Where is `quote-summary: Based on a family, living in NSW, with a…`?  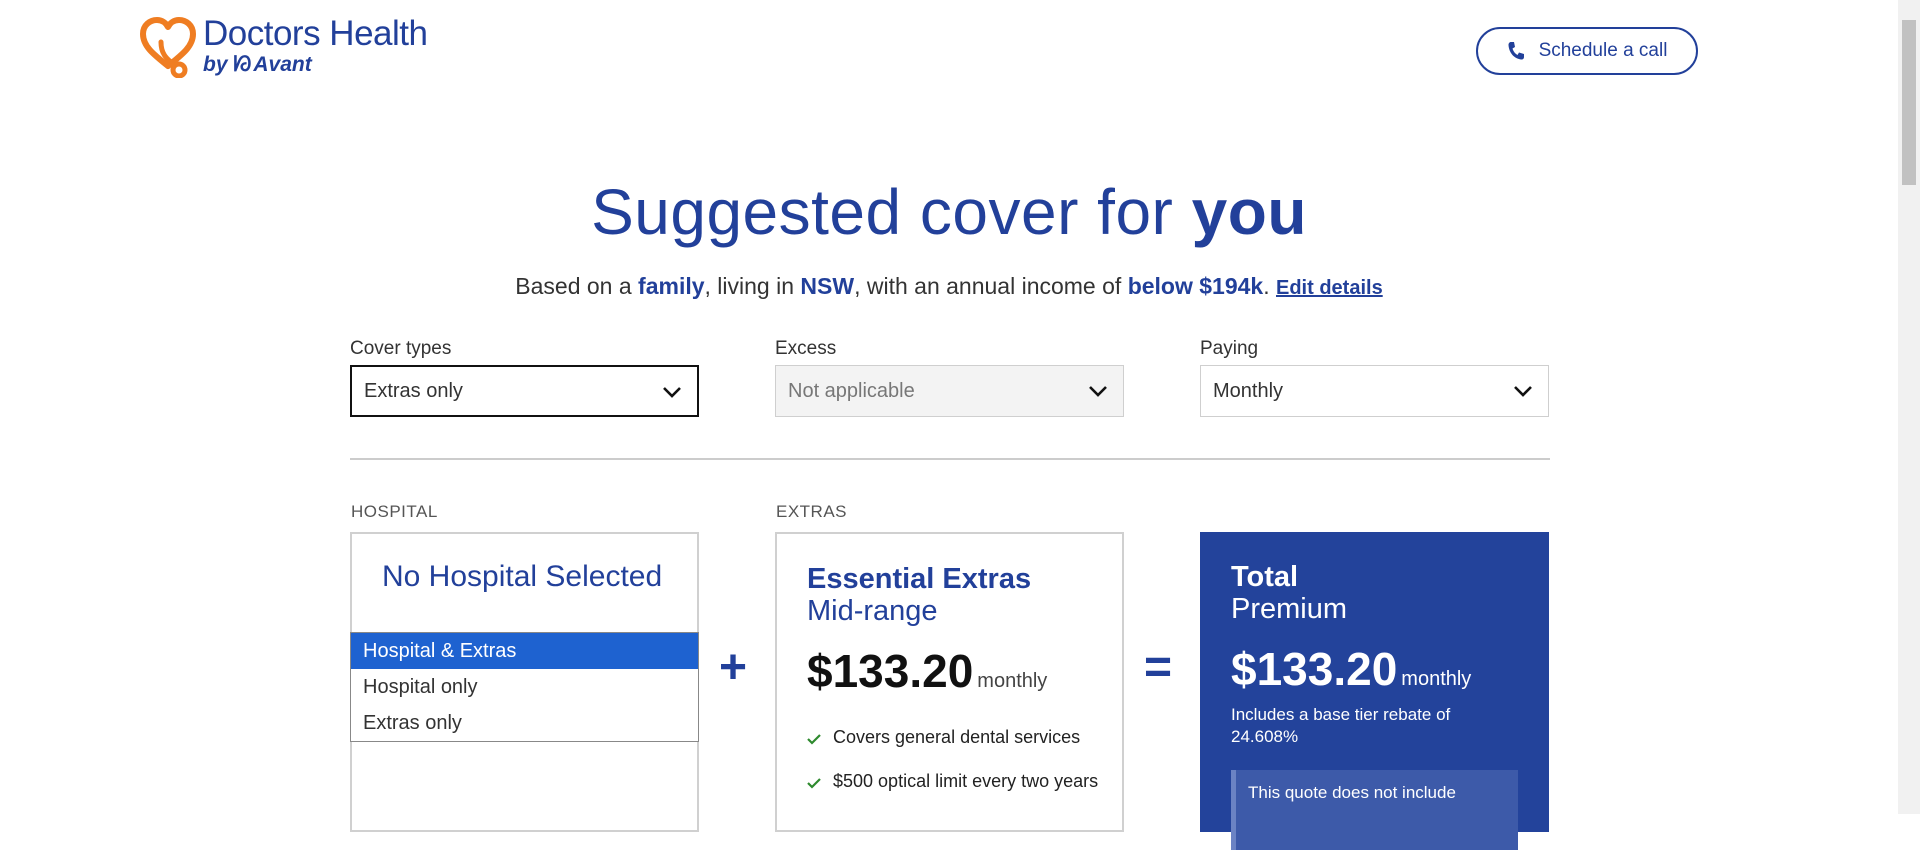
quote-summary: Based on a family, living in NSW, with a… is located at coordinates (949, 287).